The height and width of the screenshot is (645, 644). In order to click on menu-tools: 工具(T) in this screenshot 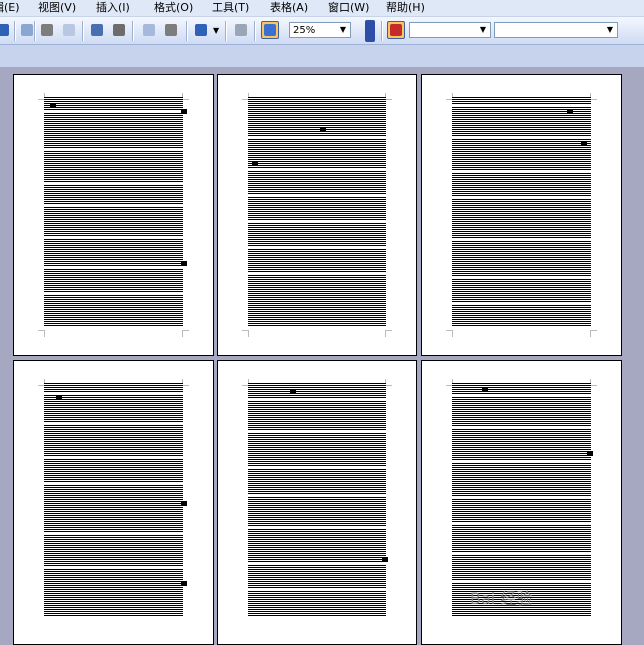, I will do `click(230, 8)`.